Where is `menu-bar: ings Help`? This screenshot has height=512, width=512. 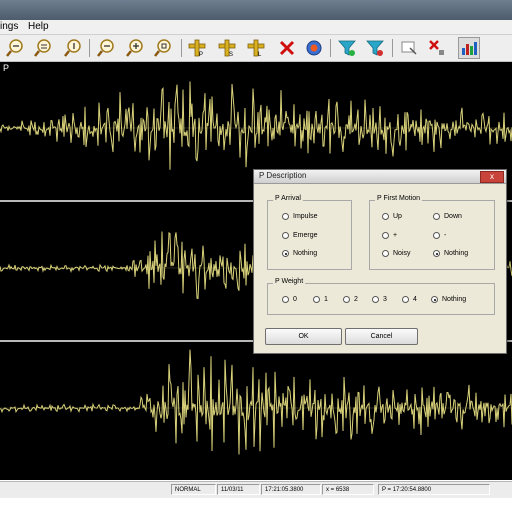
menu-bar: ings Help is located at coordinates (256, 27).